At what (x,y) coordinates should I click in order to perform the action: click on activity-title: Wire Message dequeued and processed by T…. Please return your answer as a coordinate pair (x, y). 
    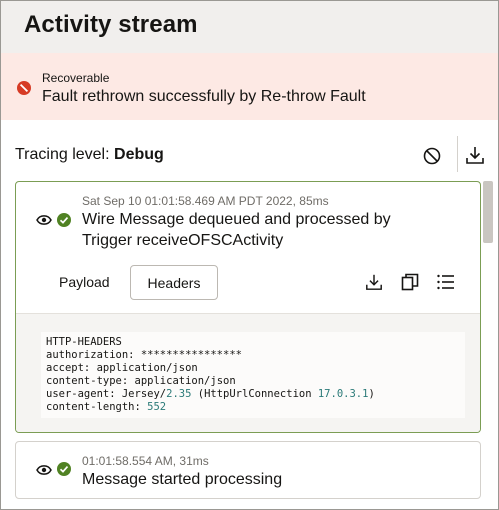
    Looking at the image, I should click on (236, 230).